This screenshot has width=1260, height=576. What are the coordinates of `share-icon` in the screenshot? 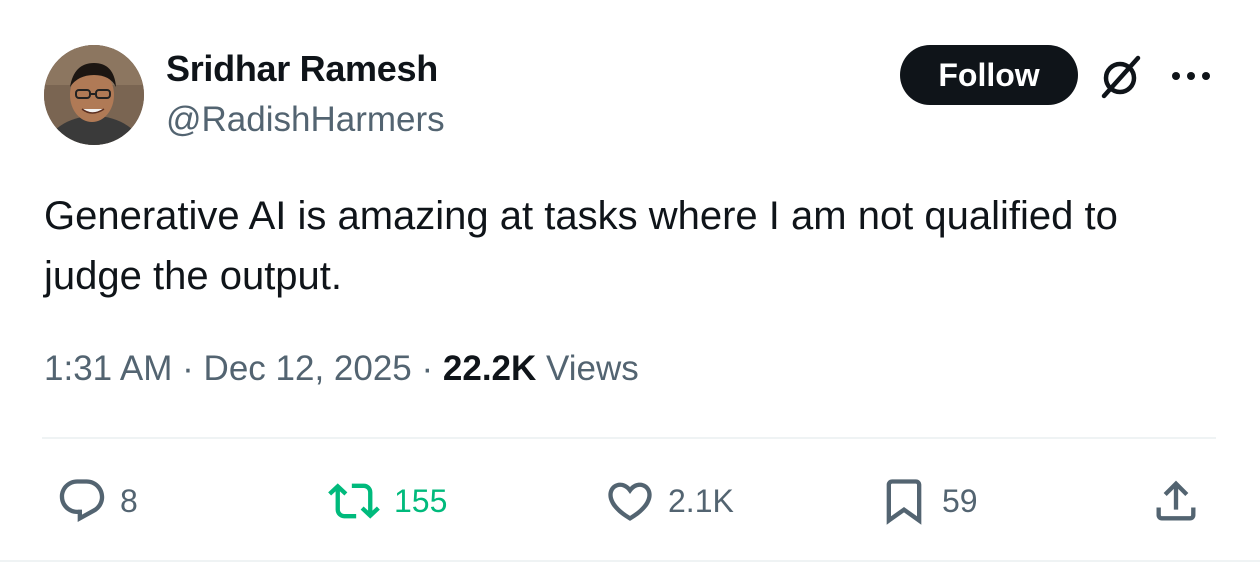 It's located at (1176, 500).